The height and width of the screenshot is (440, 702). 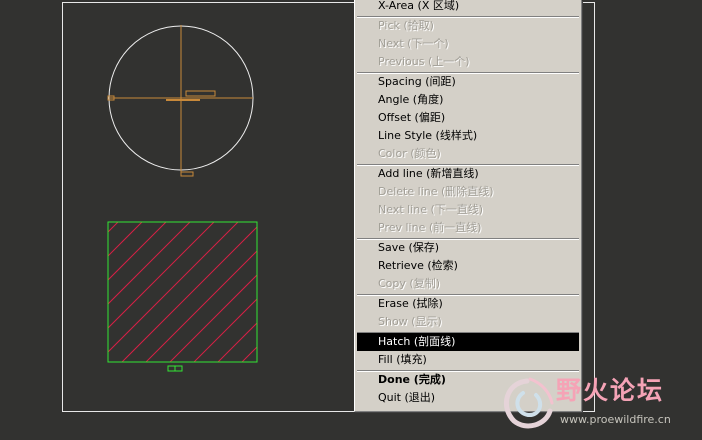 What do you see at coordinates (180, 101) in the screenshot?
I see `circular-view` at bounding box center [180, 101].